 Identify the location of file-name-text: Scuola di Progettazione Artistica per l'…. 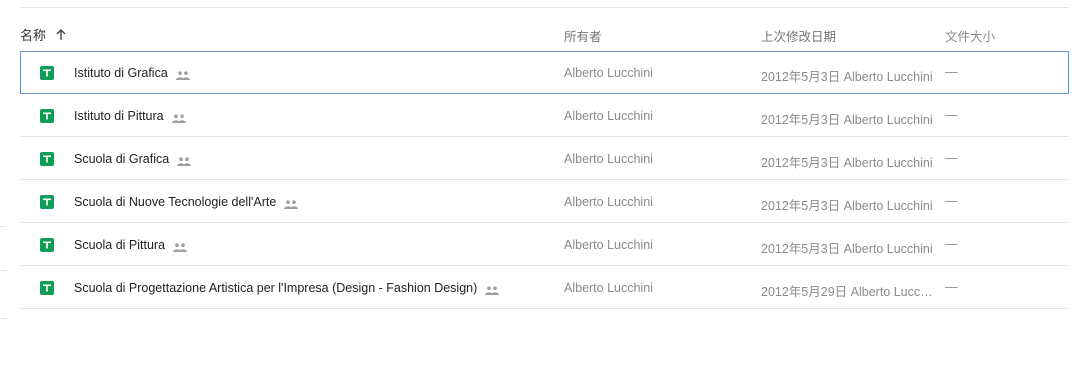
(276, 288).